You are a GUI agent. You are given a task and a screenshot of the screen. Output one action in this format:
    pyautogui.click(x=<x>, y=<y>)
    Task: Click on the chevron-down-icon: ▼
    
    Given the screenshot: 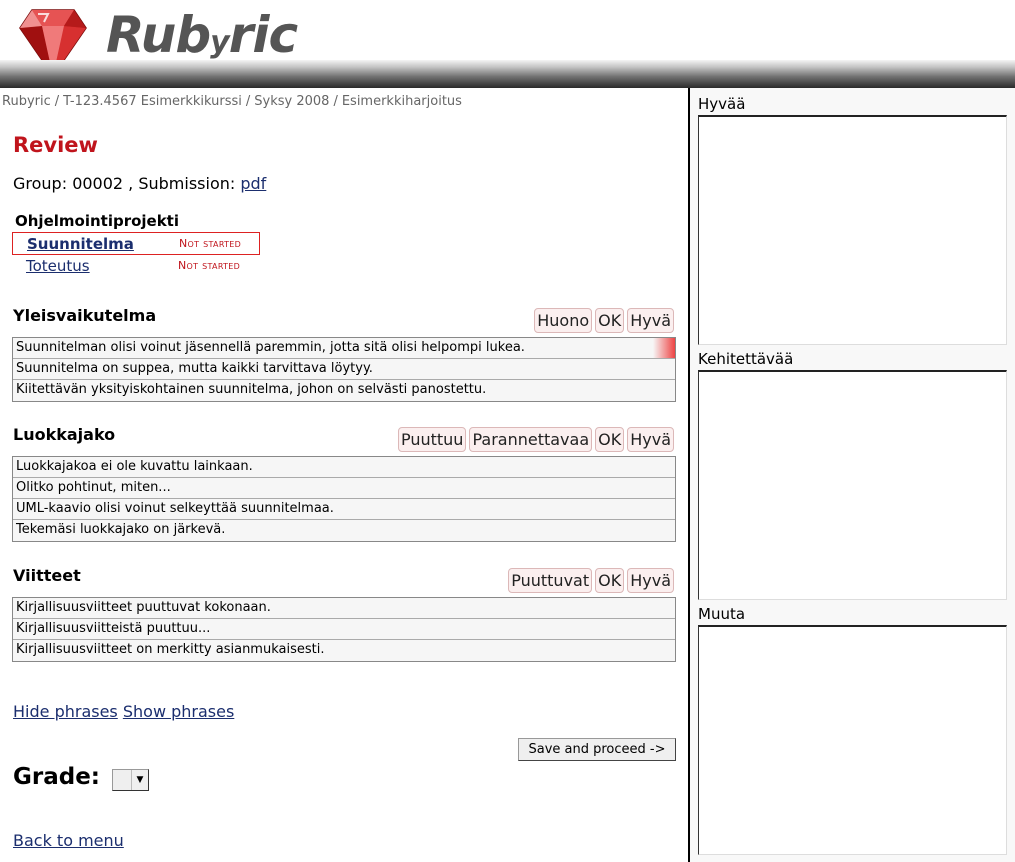 What is the action you would take?
    pyautogui.click(x=139, y=780)
    